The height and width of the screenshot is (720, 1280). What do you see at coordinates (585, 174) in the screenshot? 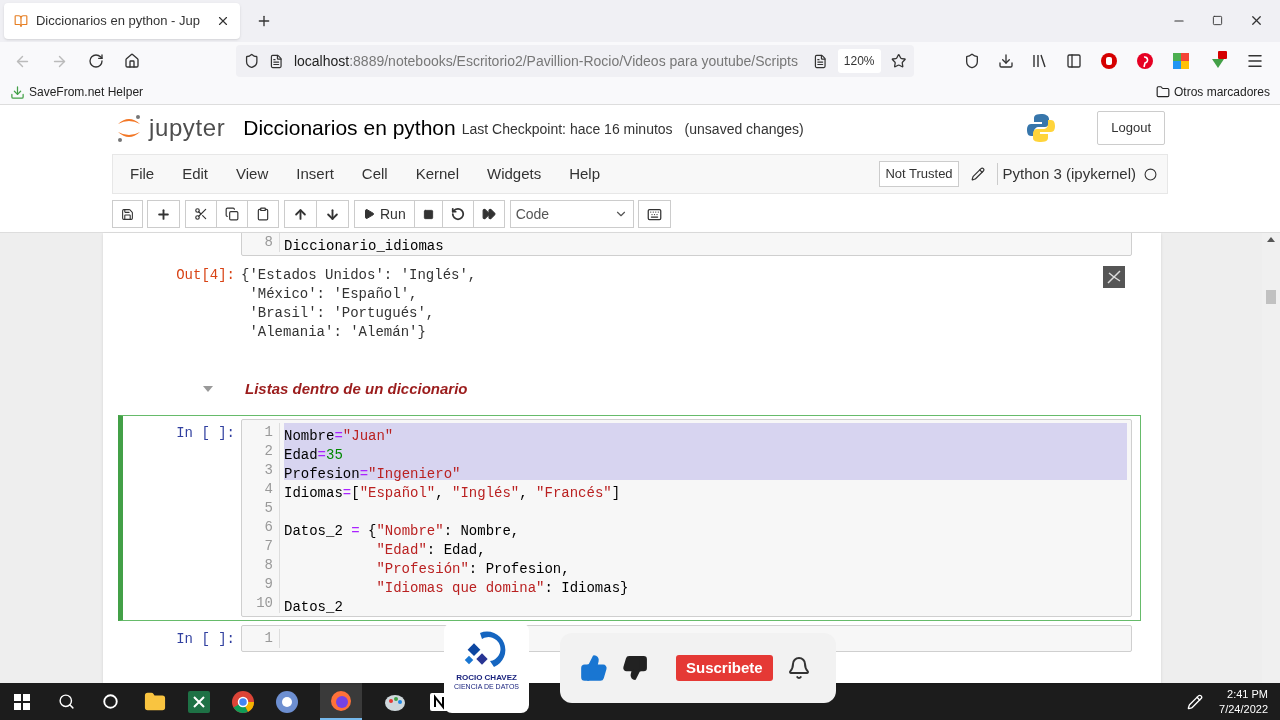
I see `menu-item: Help` at bounding box center [585, 174].